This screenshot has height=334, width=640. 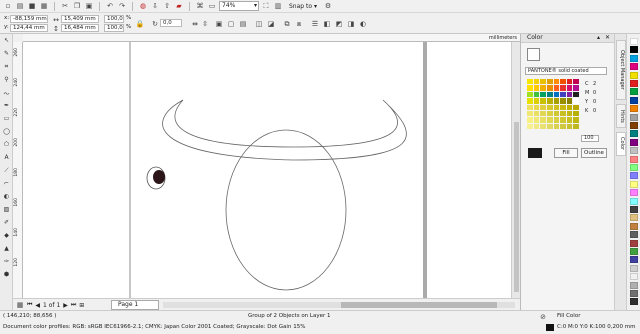 What do you see at coordinates (65, 6) in the screenshot?
I see `cut-icon: ✂` at bounding box center [65, 6].